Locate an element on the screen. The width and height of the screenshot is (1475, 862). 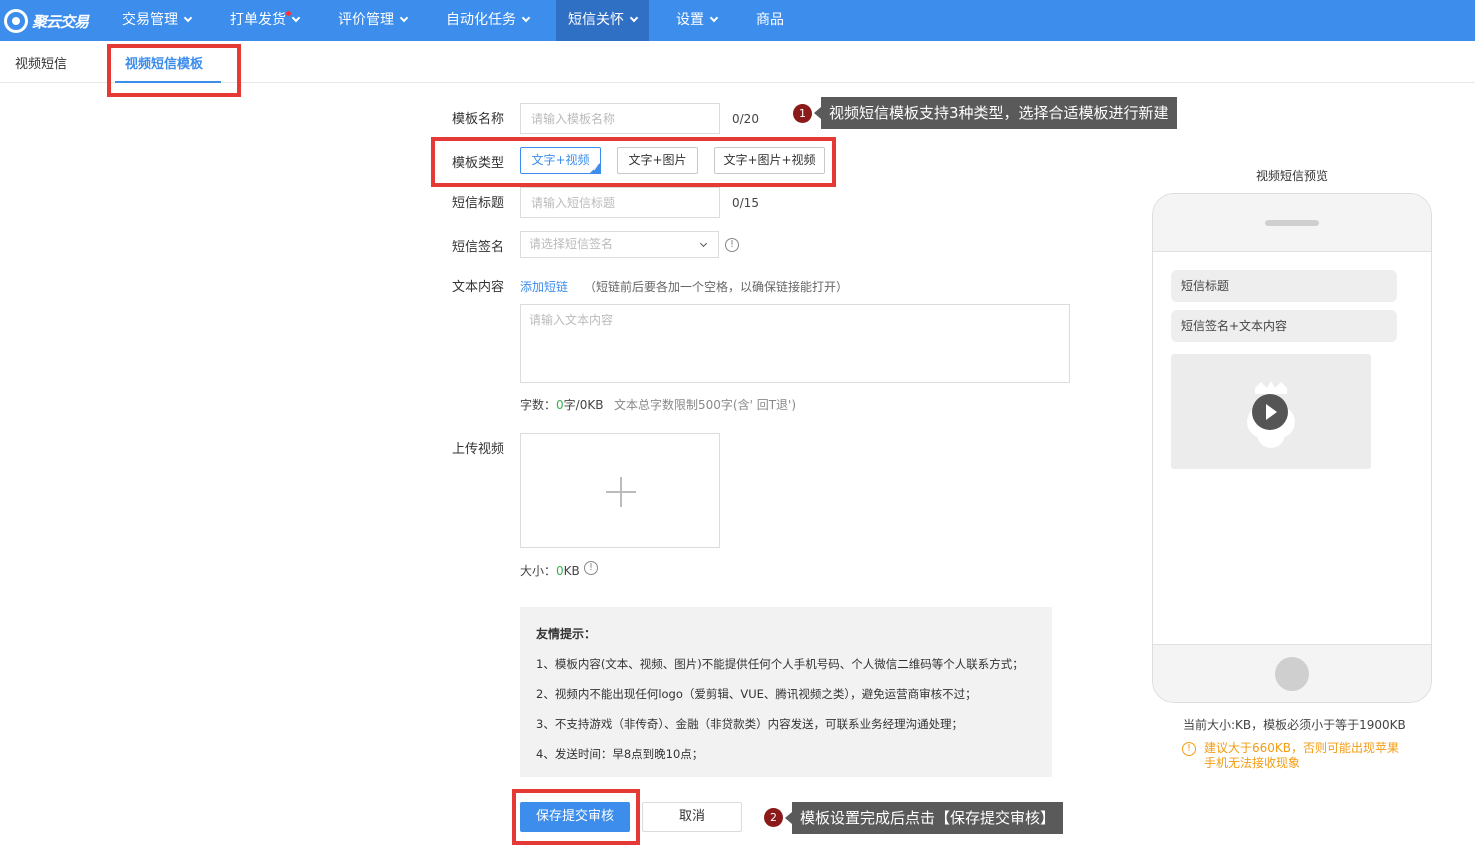
nav-label: 商品 is located at coordinates (770, 20).